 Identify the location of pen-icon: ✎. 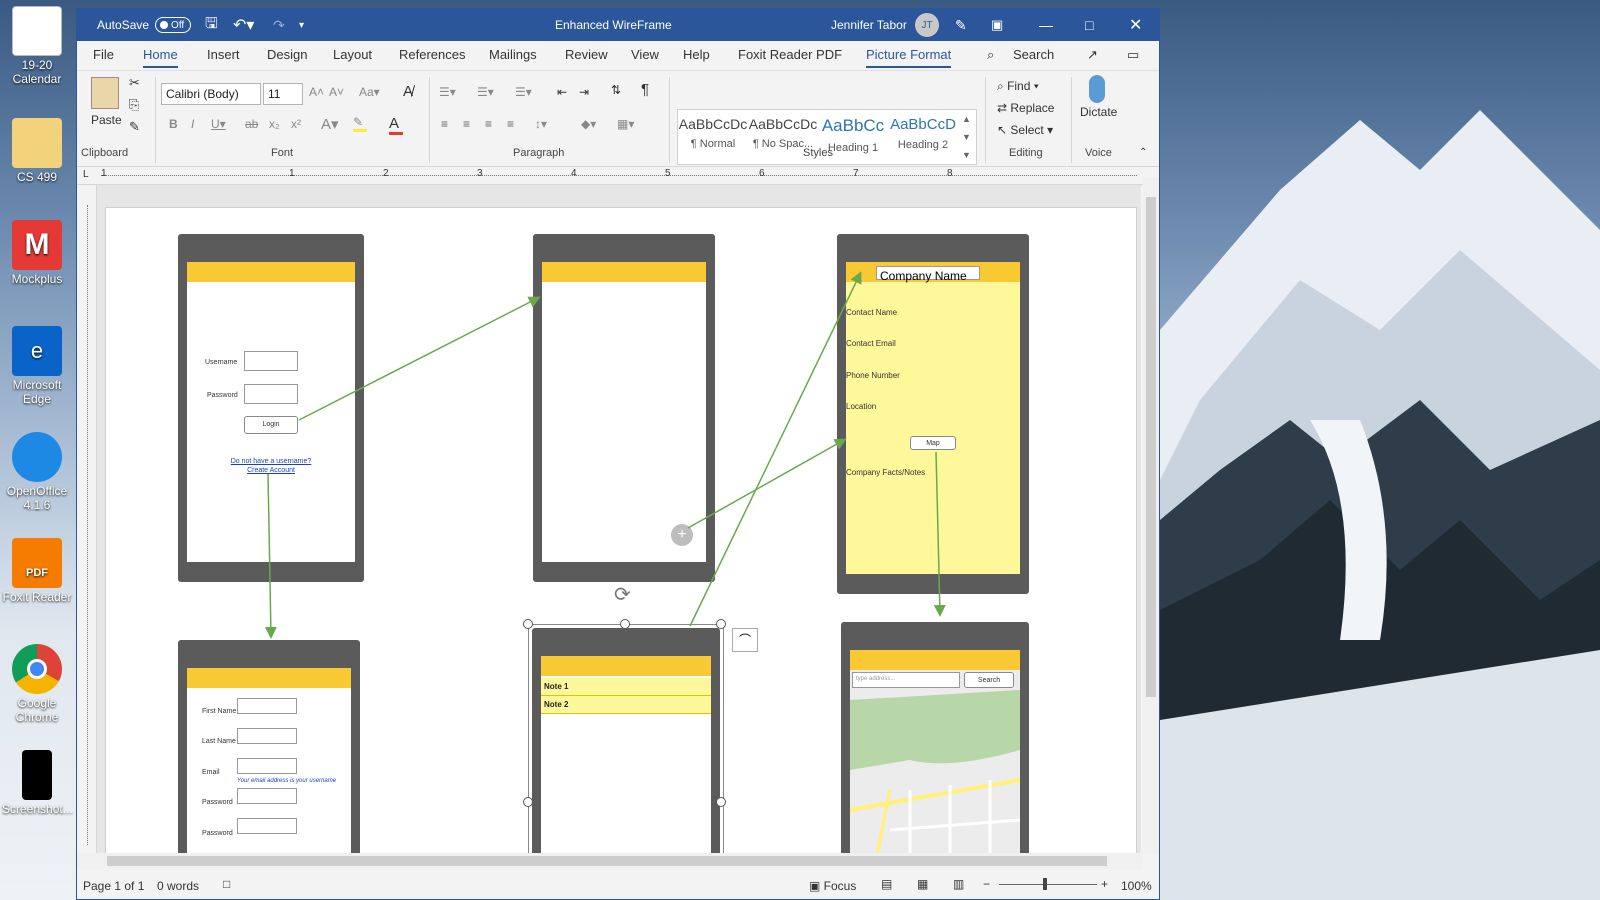
(961, 25).